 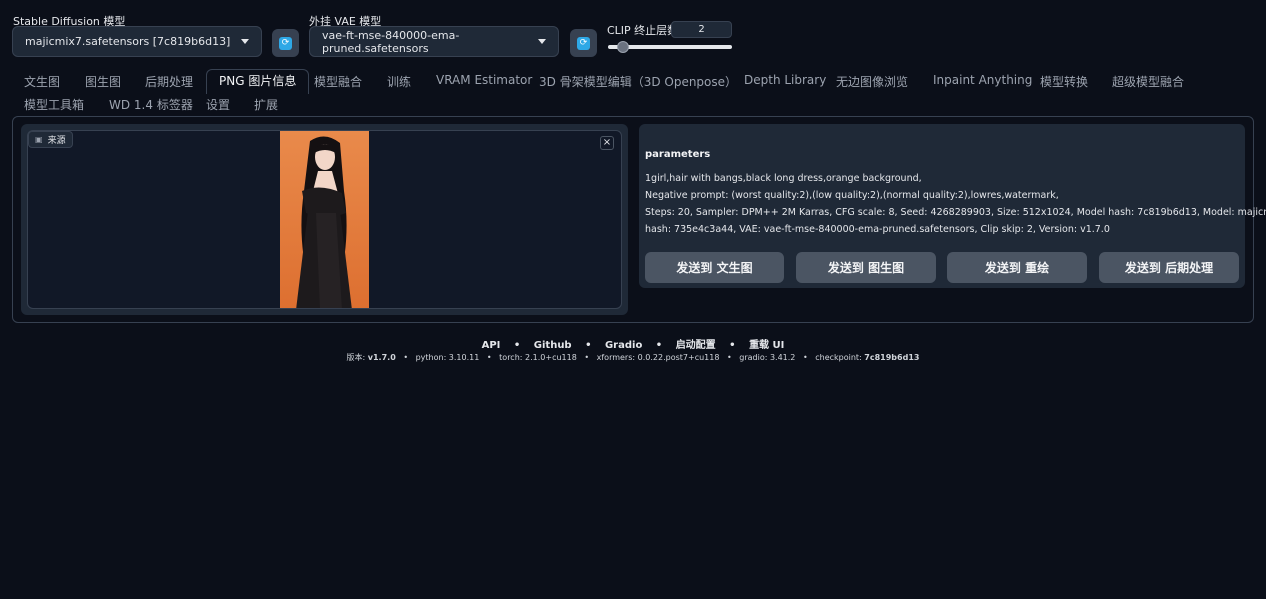 I want to click on tab-train: 训练, so click(x=399, y=81).